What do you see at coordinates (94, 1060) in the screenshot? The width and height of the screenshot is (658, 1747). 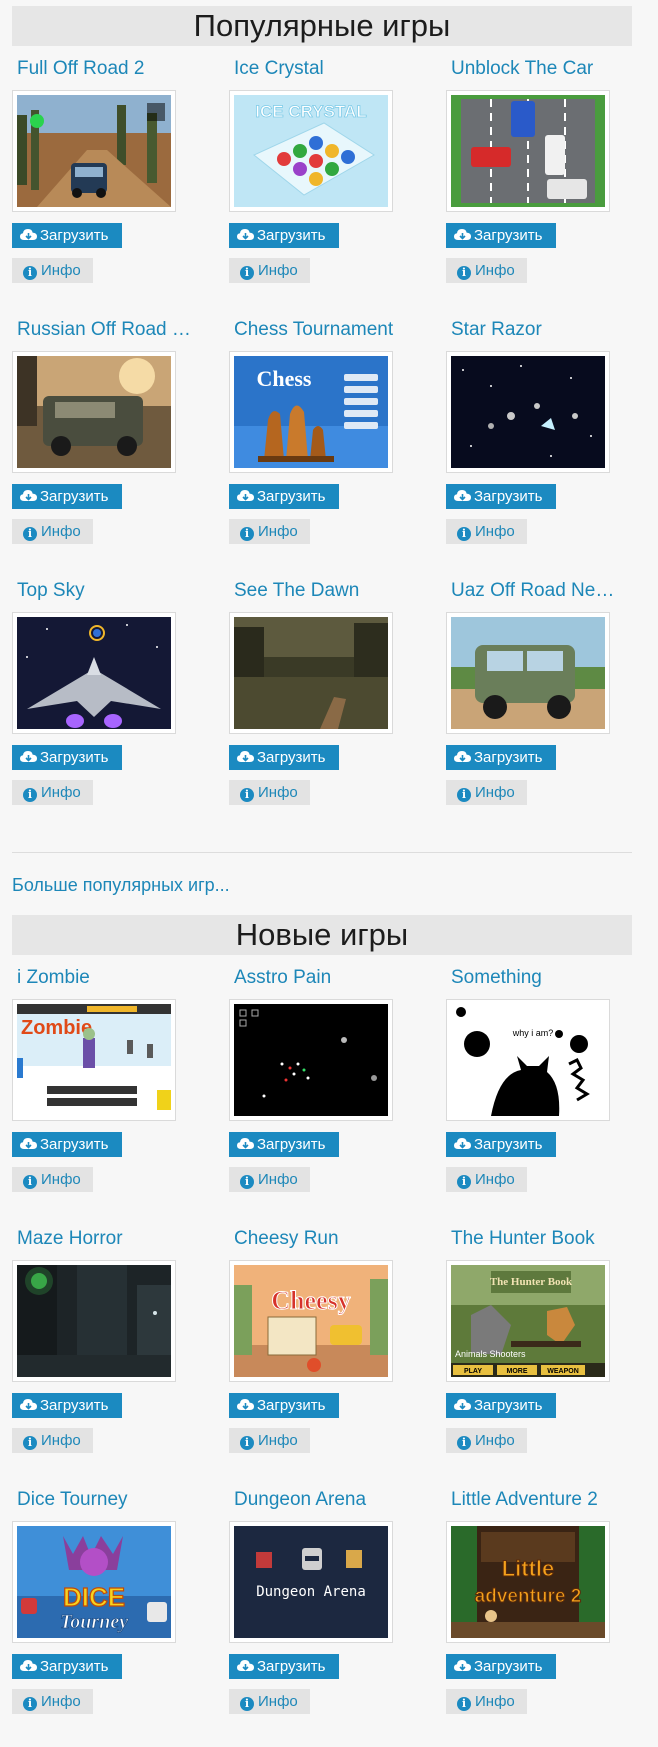 I see `game-thumbnail: Zombie` at bounding box center [94, 1060].